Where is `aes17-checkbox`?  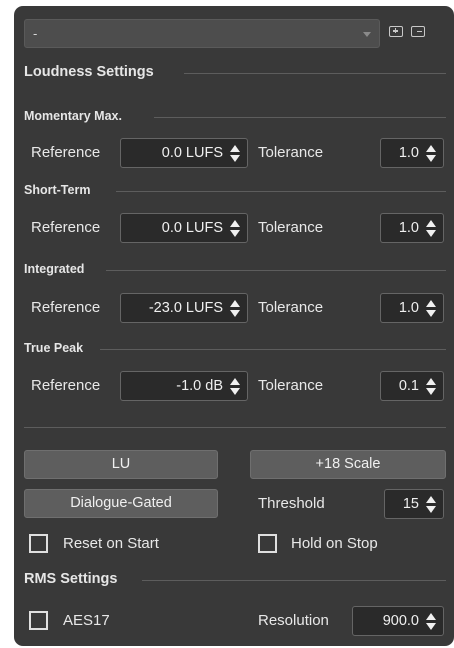 aes17-checkbox is located at coordinates (38, 620).